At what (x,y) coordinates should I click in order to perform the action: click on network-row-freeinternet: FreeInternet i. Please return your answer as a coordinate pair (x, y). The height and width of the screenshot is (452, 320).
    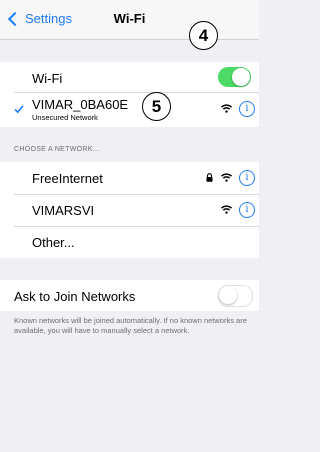
    Looking at the image, I should click on (129, 178).